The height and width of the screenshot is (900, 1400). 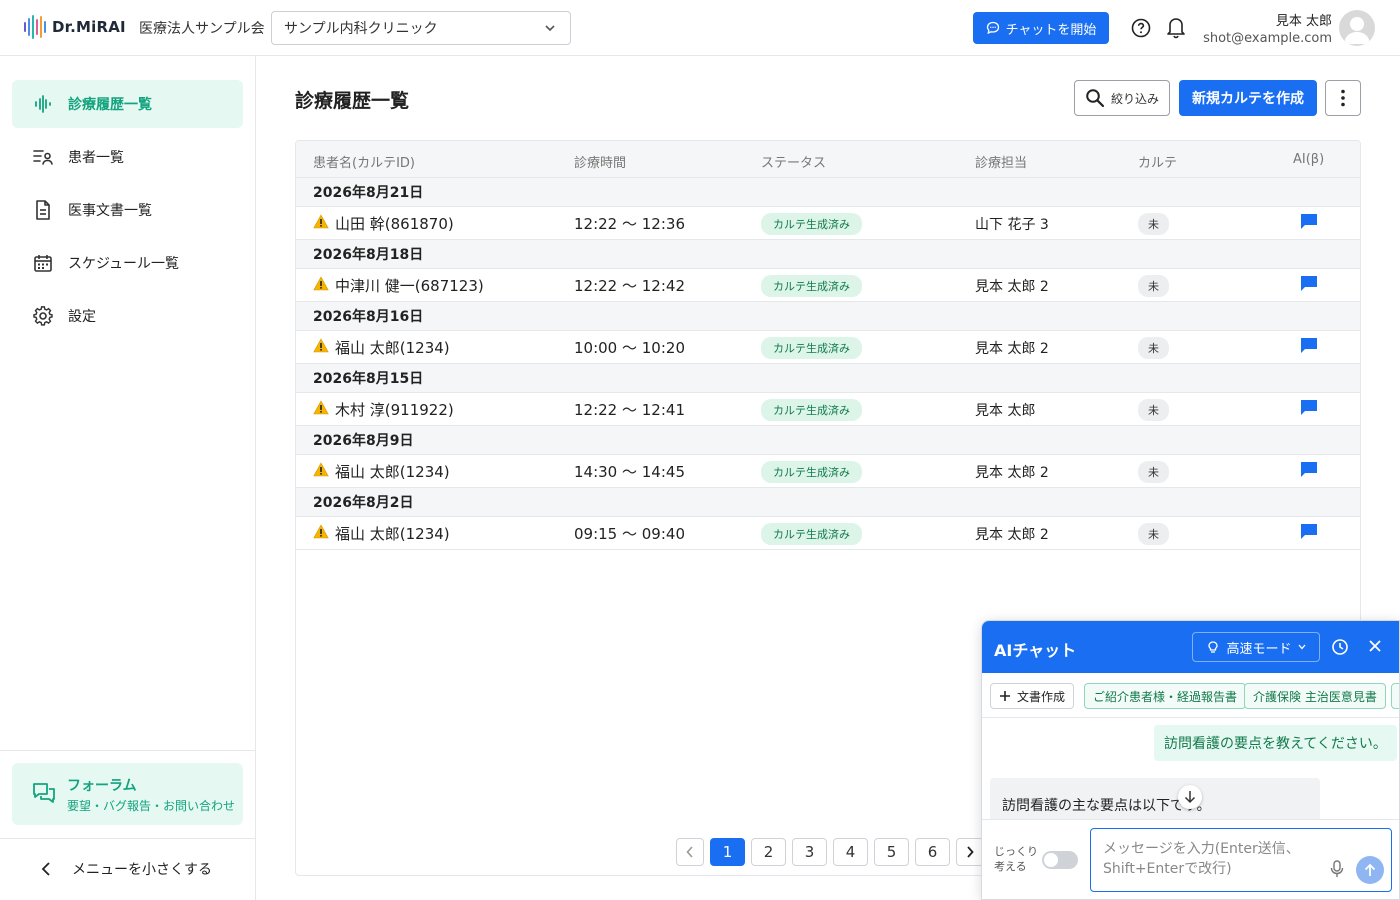 What do you see at coordinates (82, 317) in the screenshot?
I see `sidebar-item-label: 設定` at bounding box center [82, 317].